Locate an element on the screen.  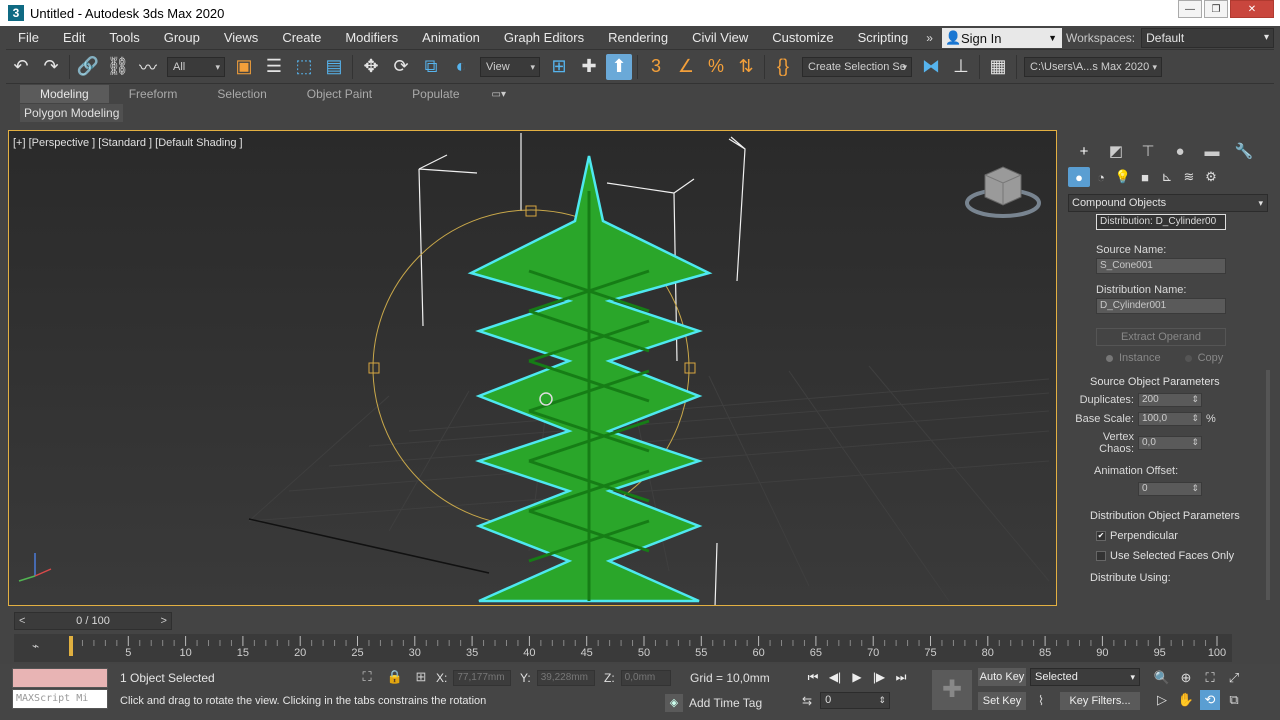
time-slider: < 0 / 100 > is located at coordinates (93, 621).